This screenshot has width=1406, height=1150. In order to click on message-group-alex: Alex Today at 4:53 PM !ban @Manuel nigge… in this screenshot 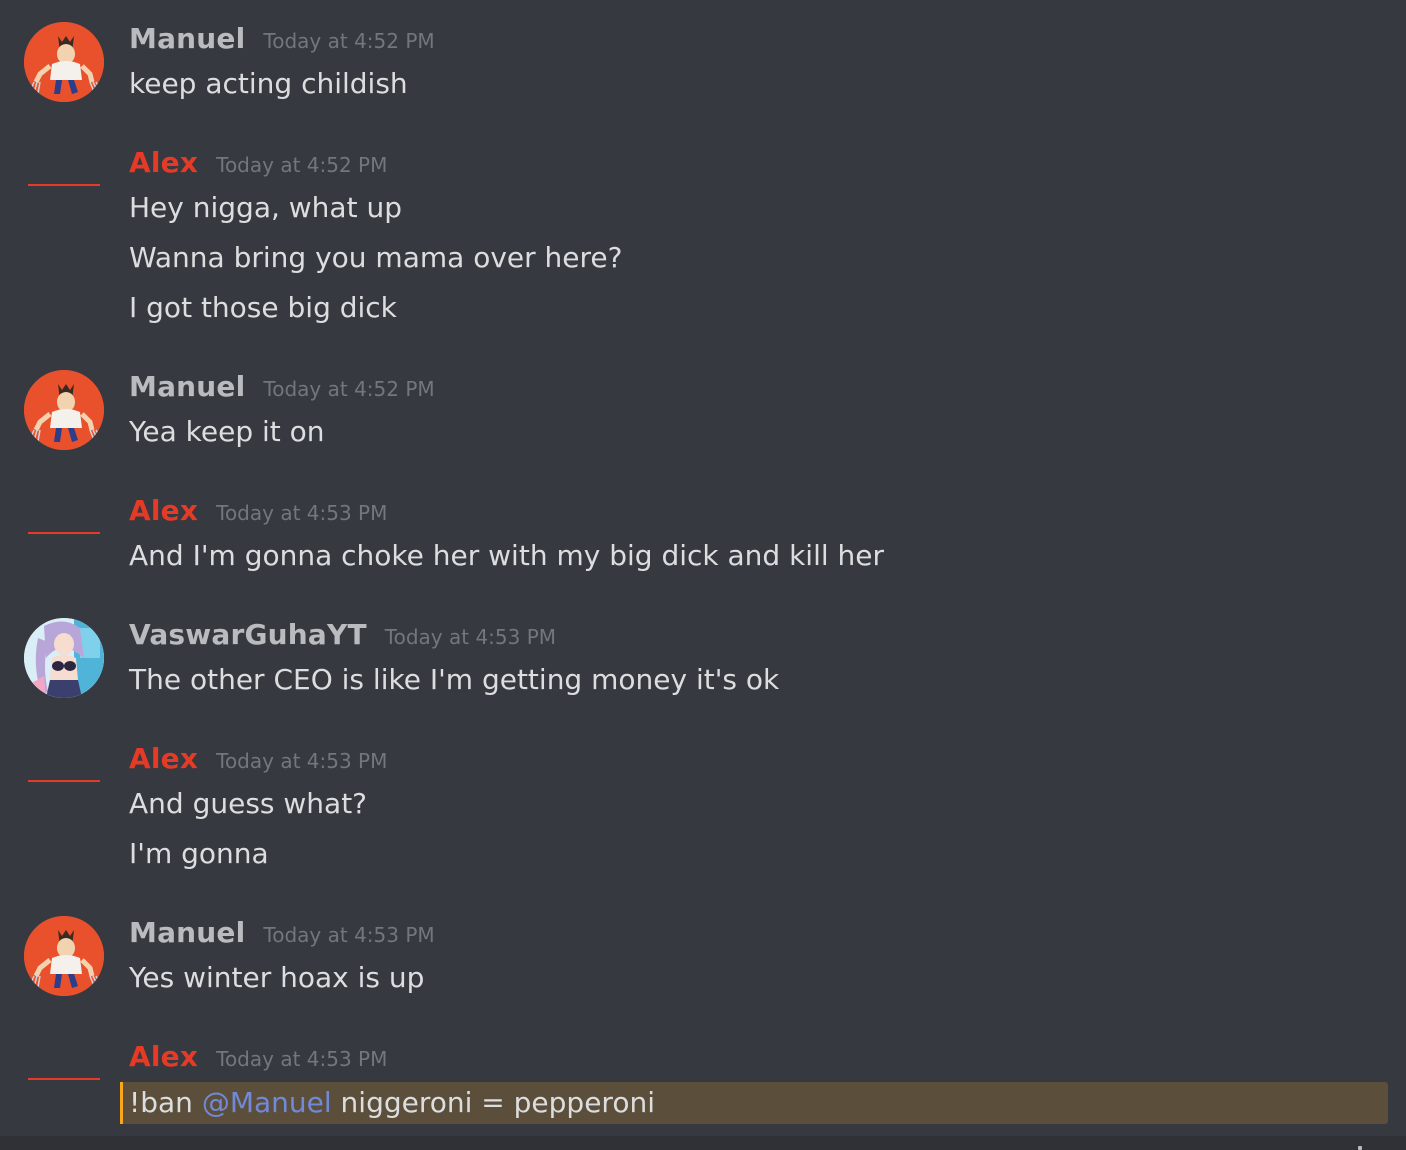, I will do `click(703, 1088)`.